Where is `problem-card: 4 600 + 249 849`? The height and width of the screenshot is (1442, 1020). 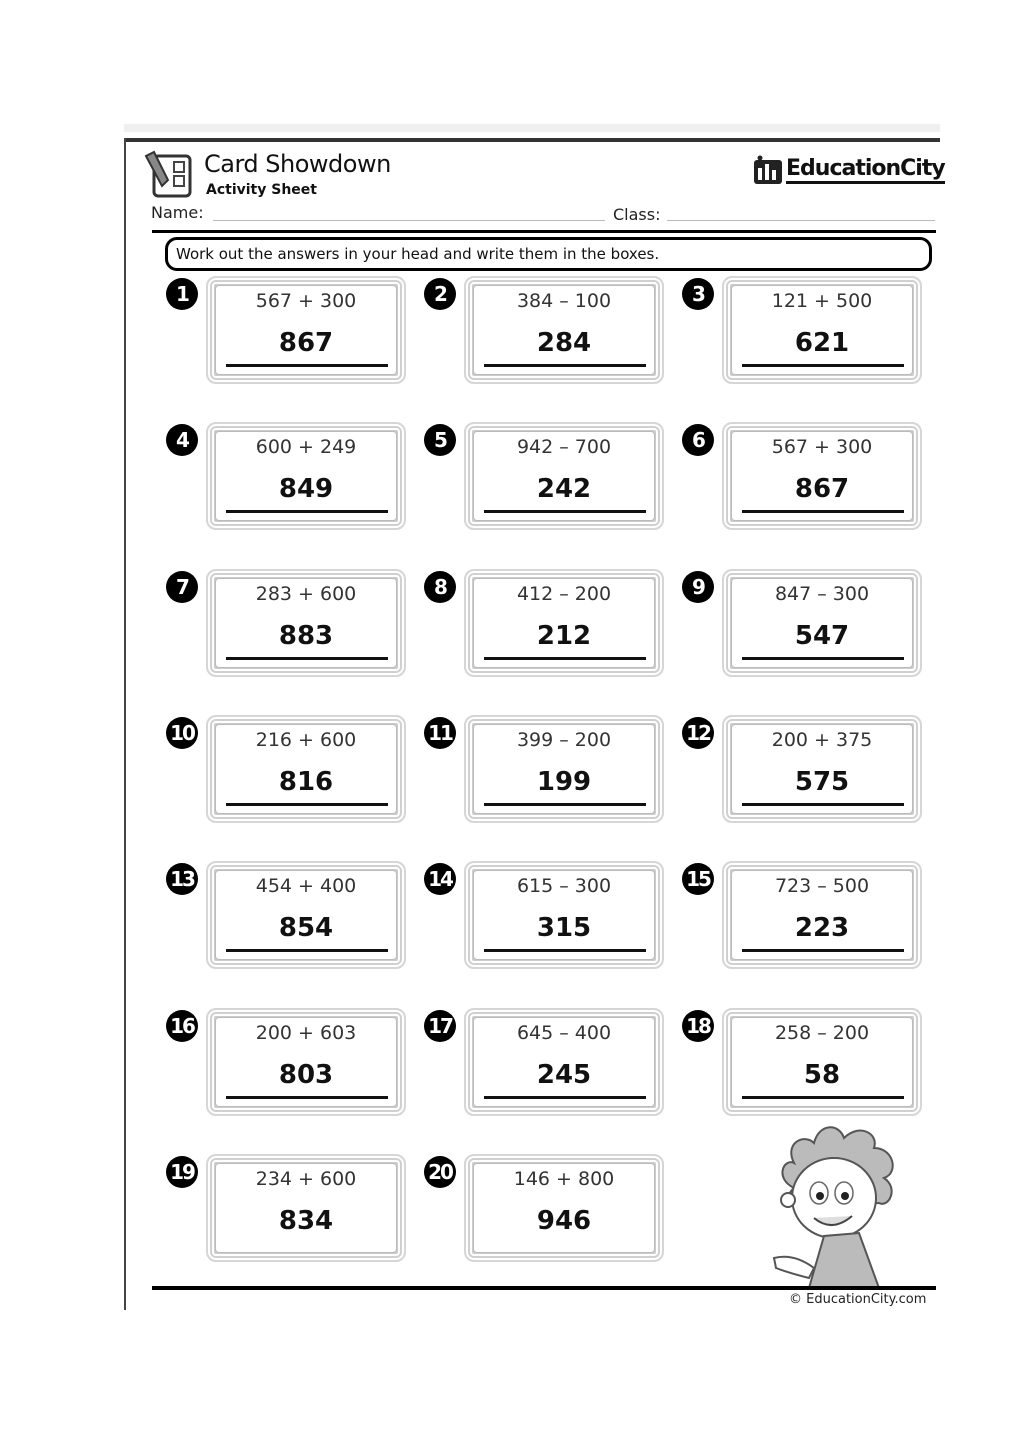 problem-card: 4 600 + 249 849 is located at coordinates (286, 478).